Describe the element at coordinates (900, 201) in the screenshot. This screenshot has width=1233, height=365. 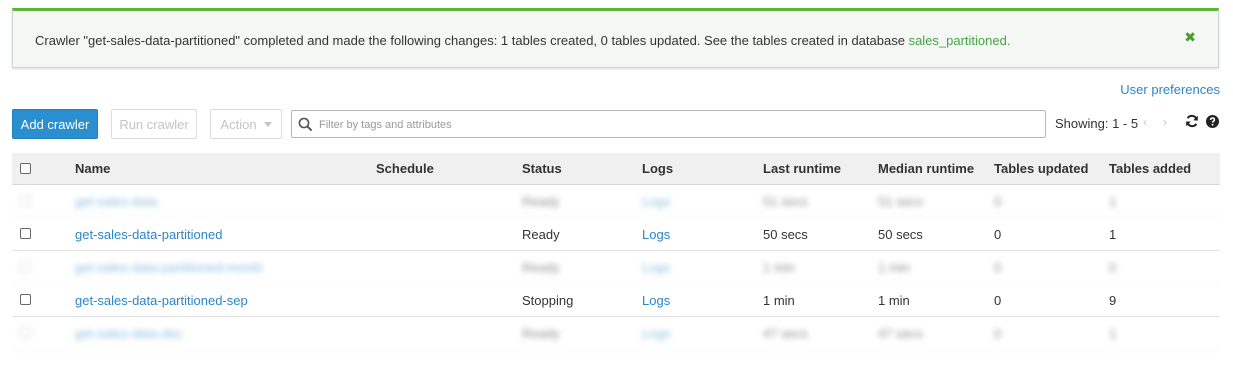
I see `median-runtime-cell: 51 secs` at that location.